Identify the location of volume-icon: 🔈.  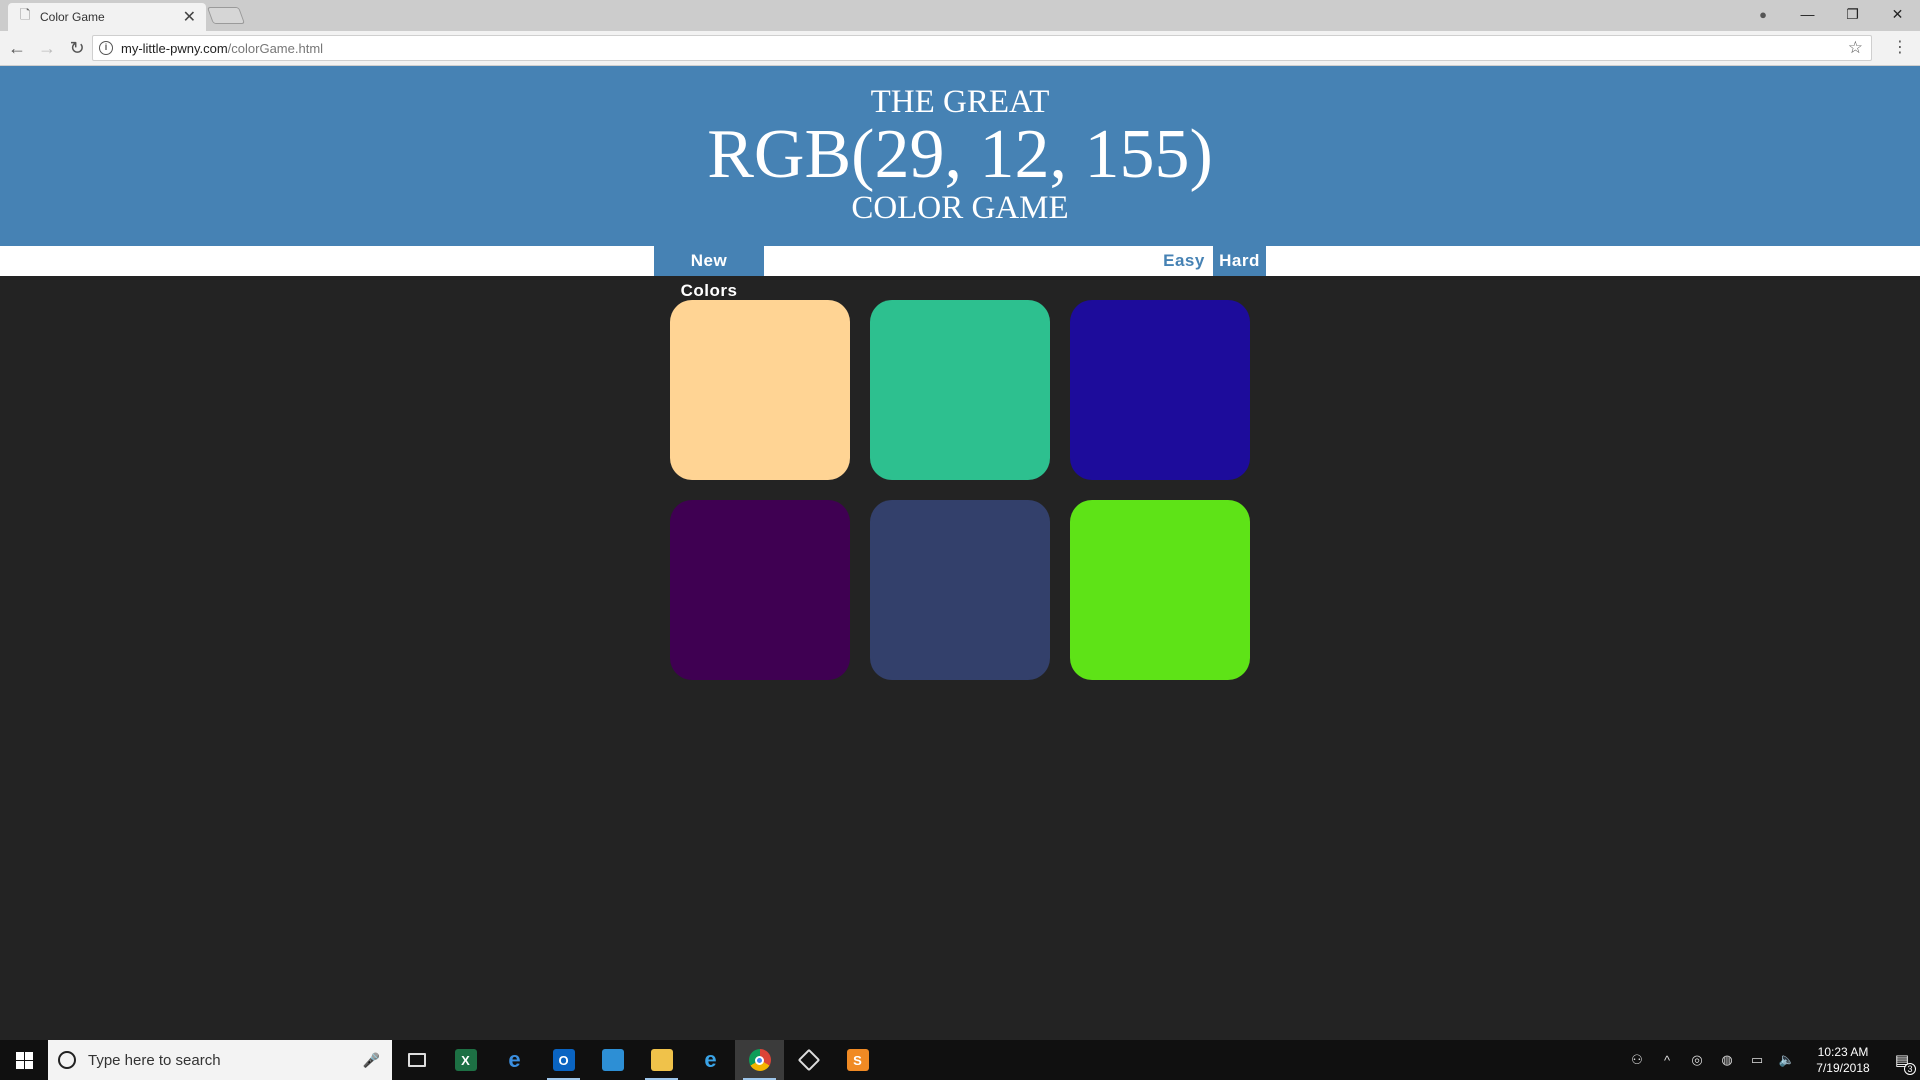
(1787, 1060).